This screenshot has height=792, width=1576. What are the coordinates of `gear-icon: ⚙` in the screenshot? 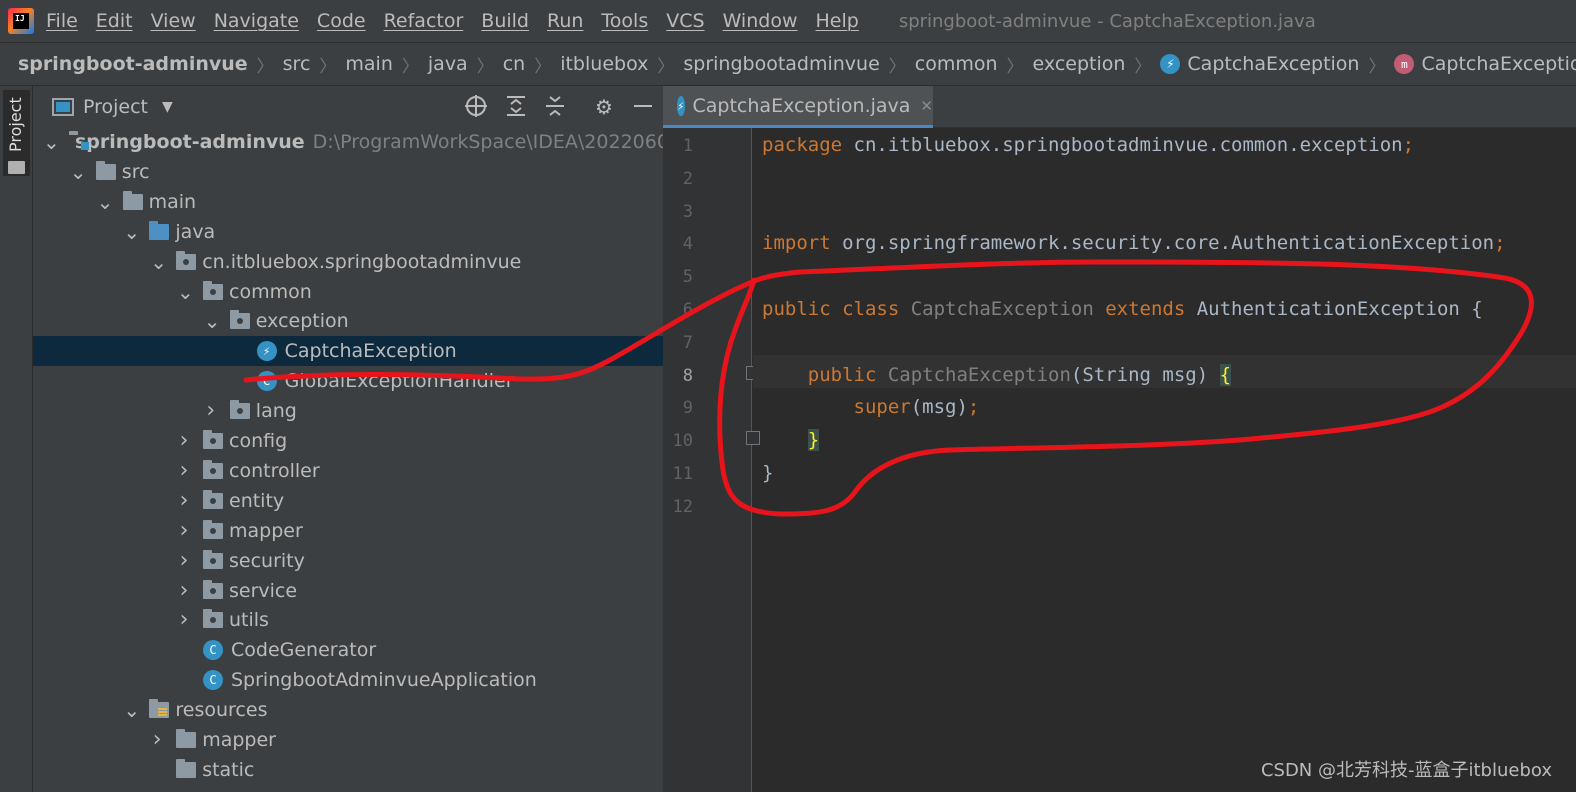 It's located at (604, 107).